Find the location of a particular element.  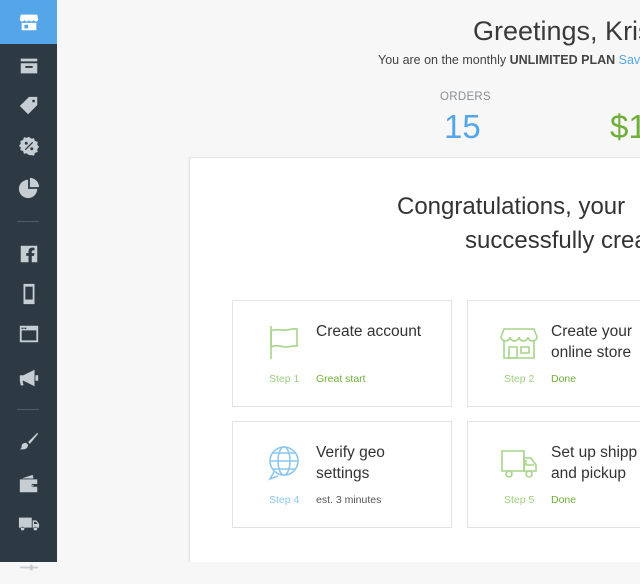

sliders-icon is located at coordinates (28, 567).